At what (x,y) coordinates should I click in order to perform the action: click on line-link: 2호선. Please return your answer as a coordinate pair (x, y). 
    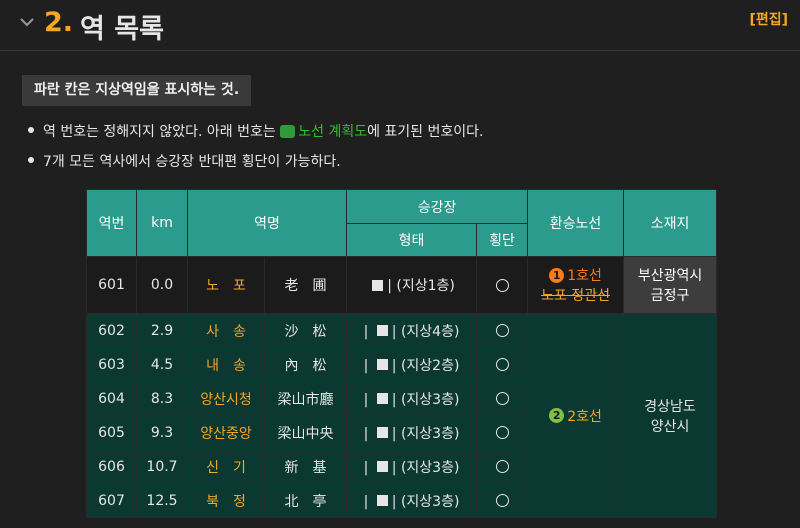
    Looking at the image, I should click on (584, 417).